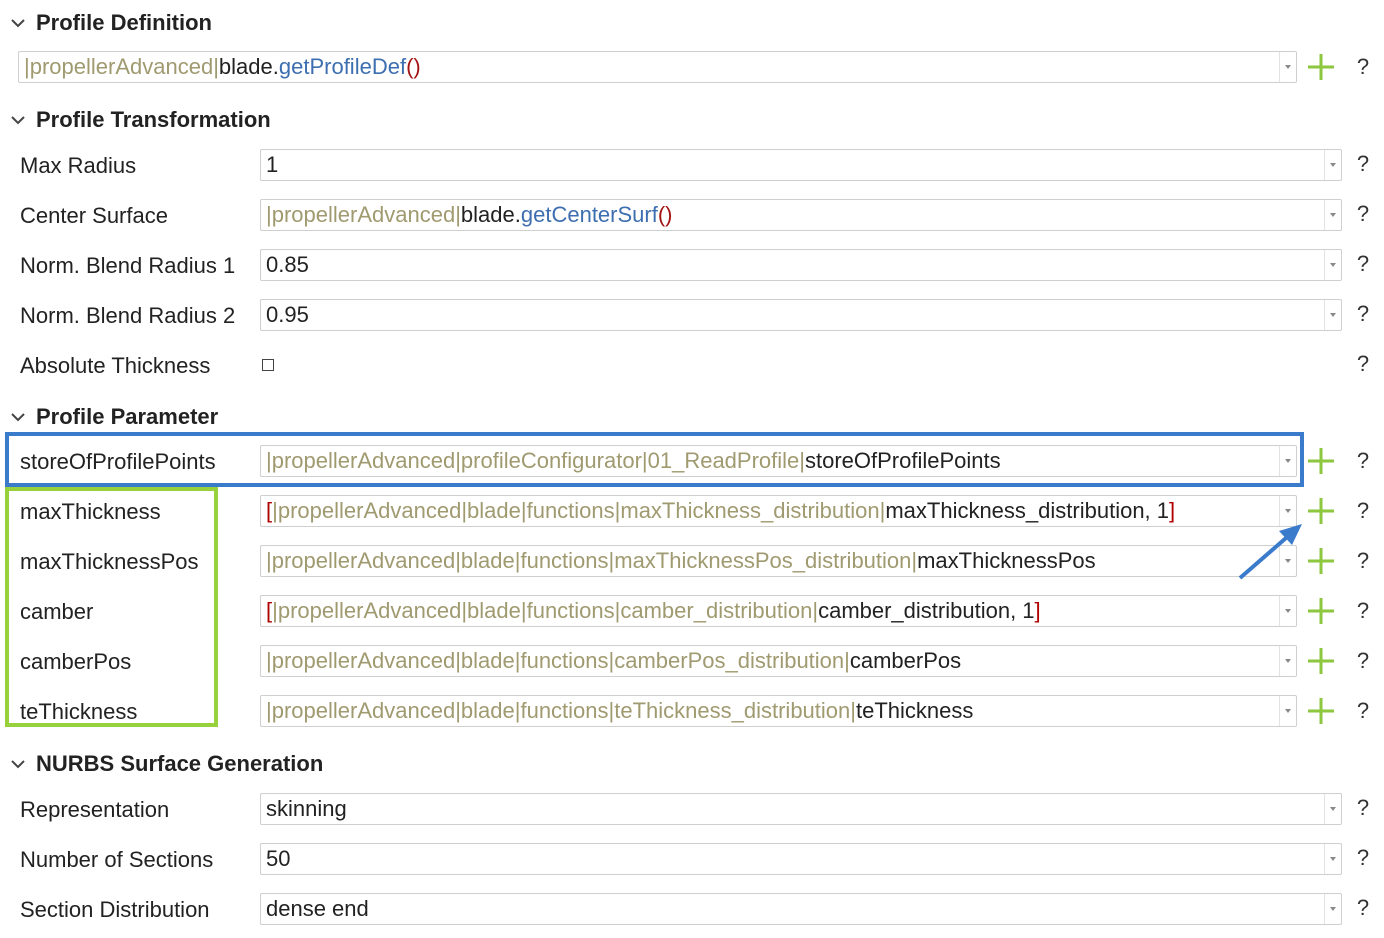 Image resolution: width=1384 pixels, height=938 pixels. What do you see at coordinates (306, 808) in the screenshot?
I see `field-value: skinning` at bounding box center [306, 808].